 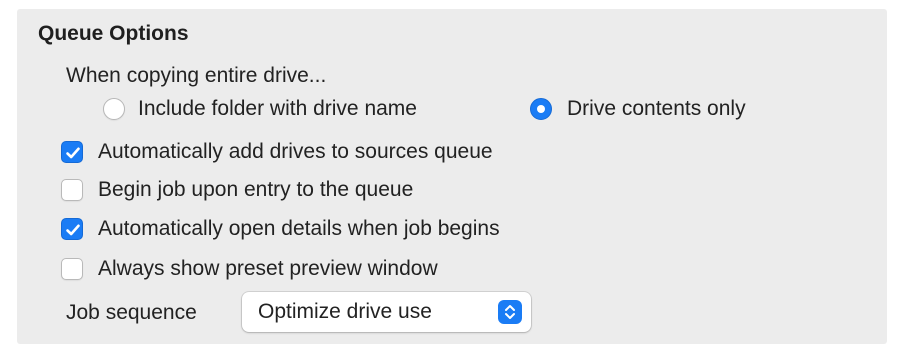 I want to click on section-title: Queue Options, so click(x=113, y=33).